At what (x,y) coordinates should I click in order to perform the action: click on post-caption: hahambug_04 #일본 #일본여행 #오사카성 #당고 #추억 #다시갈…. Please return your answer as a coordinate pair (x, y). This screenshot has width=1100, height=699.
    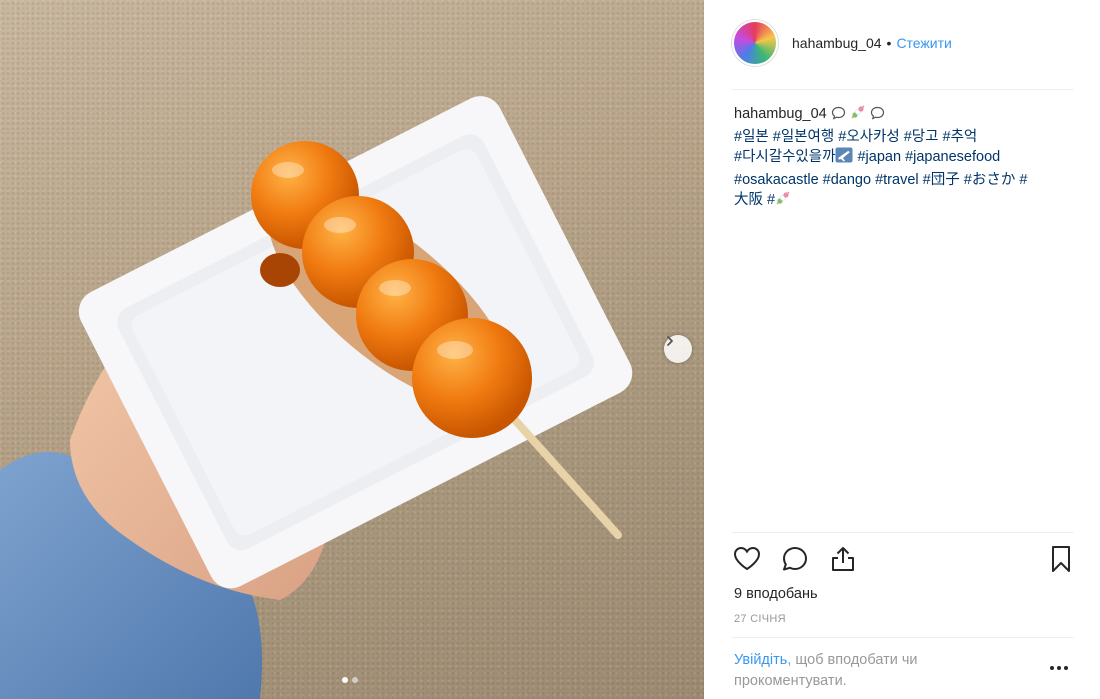
    Looking at the image, I should click on (899, 158).